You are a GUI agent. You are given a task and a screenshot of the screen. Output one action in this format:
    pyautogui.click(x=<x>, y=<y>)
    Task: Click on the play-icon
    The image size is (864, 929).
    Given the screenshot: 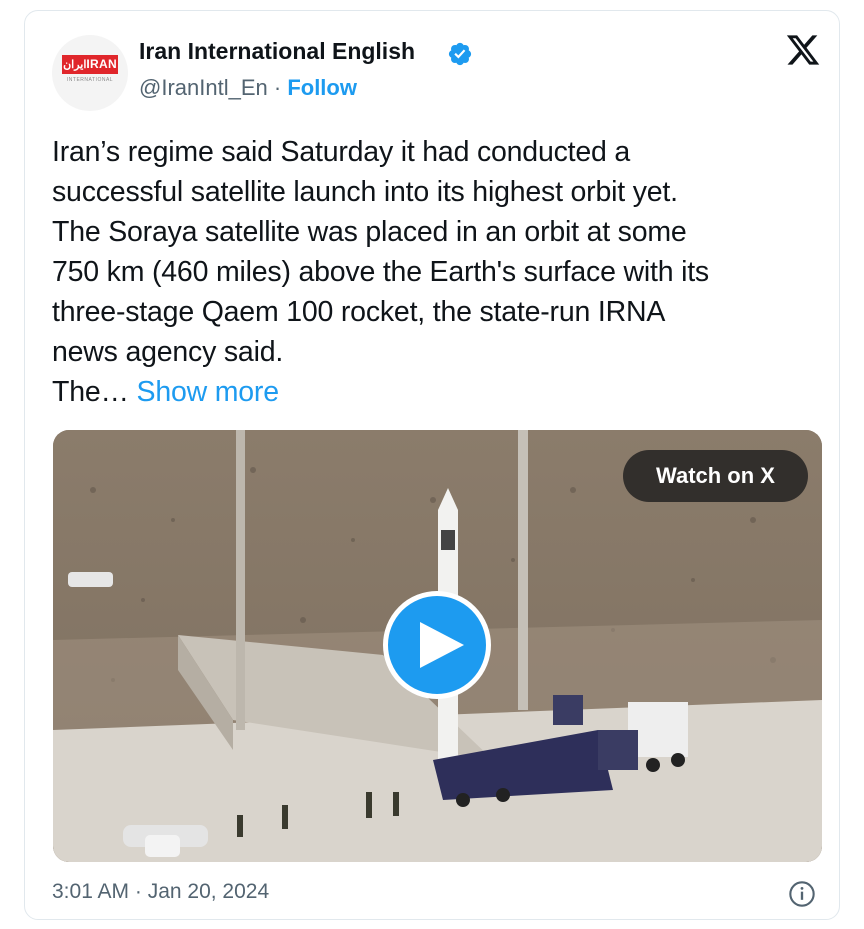 What is the action you would take?
    pyautogui.click(x=442, y=645)
    